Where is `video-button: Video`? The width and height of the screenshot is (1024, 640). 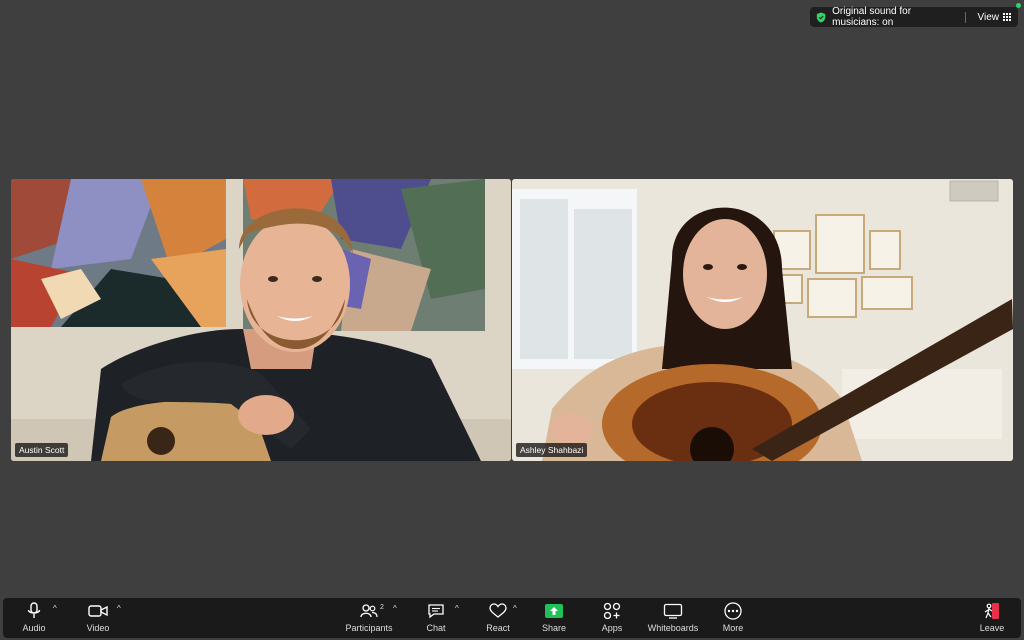 video-button: Video is located at coordinates (98, 618).